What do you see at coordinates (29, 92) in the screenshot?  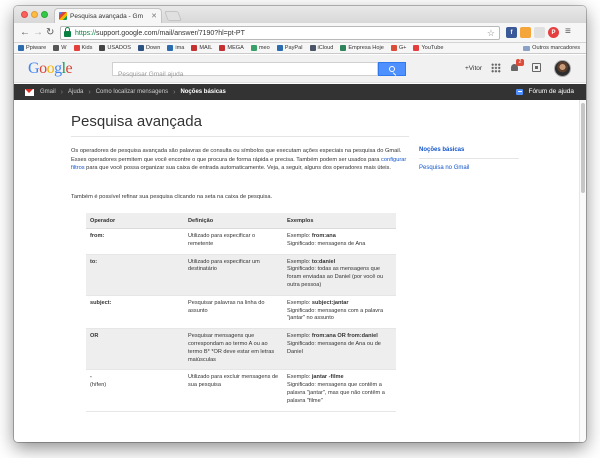 I see `gmail-logo-icon` at bounding box center [29, 92].